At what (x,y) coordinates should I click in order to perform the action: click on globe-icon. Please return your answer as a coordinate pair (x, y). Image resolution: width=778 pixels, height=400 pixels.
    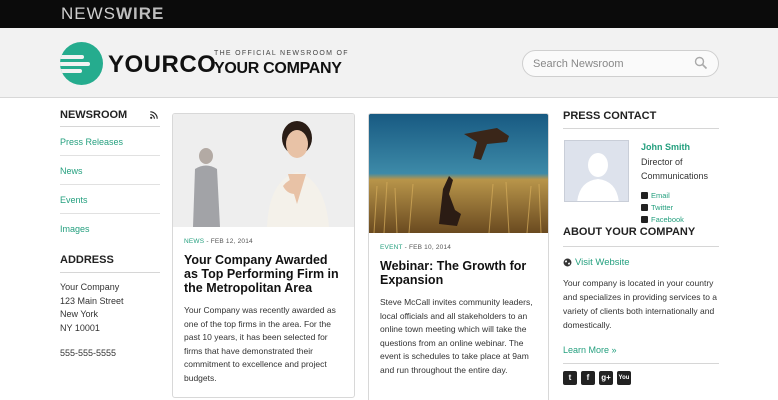
    Looking at the image, I should click on (567, 262).